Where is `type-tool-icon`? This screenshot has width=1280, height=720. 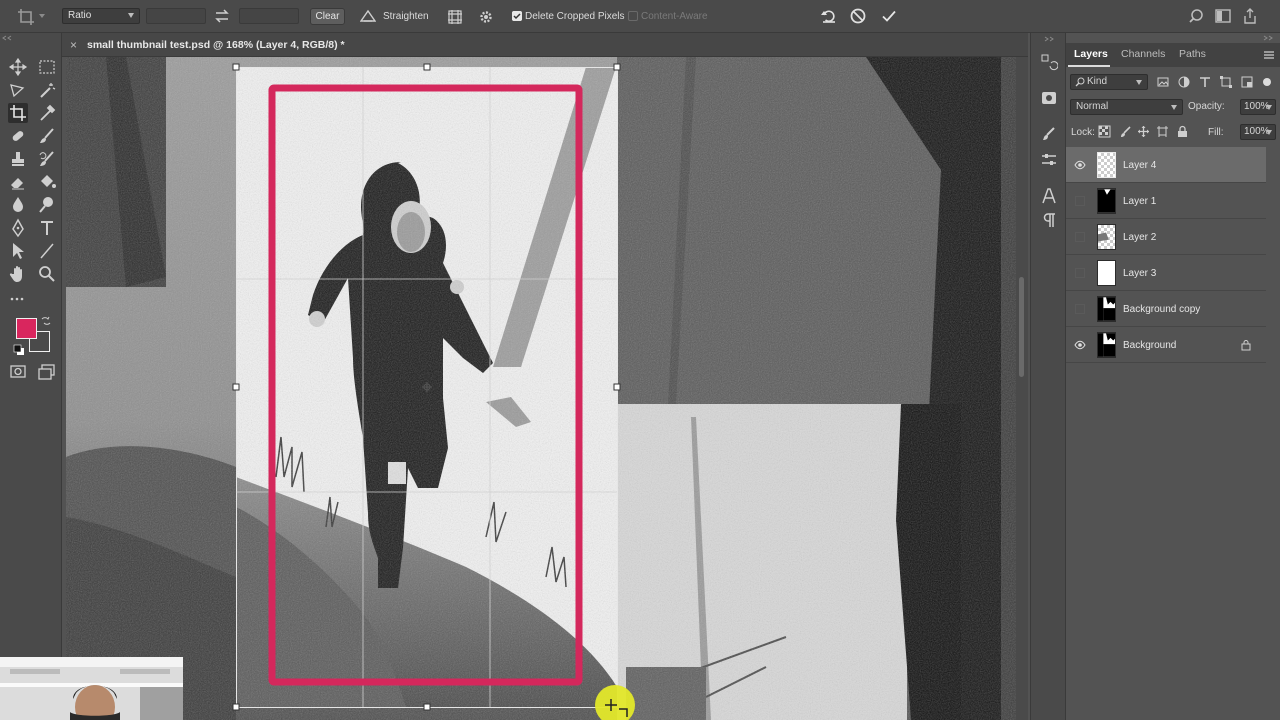
type-tool-icon is located at coordinates (47, 228).